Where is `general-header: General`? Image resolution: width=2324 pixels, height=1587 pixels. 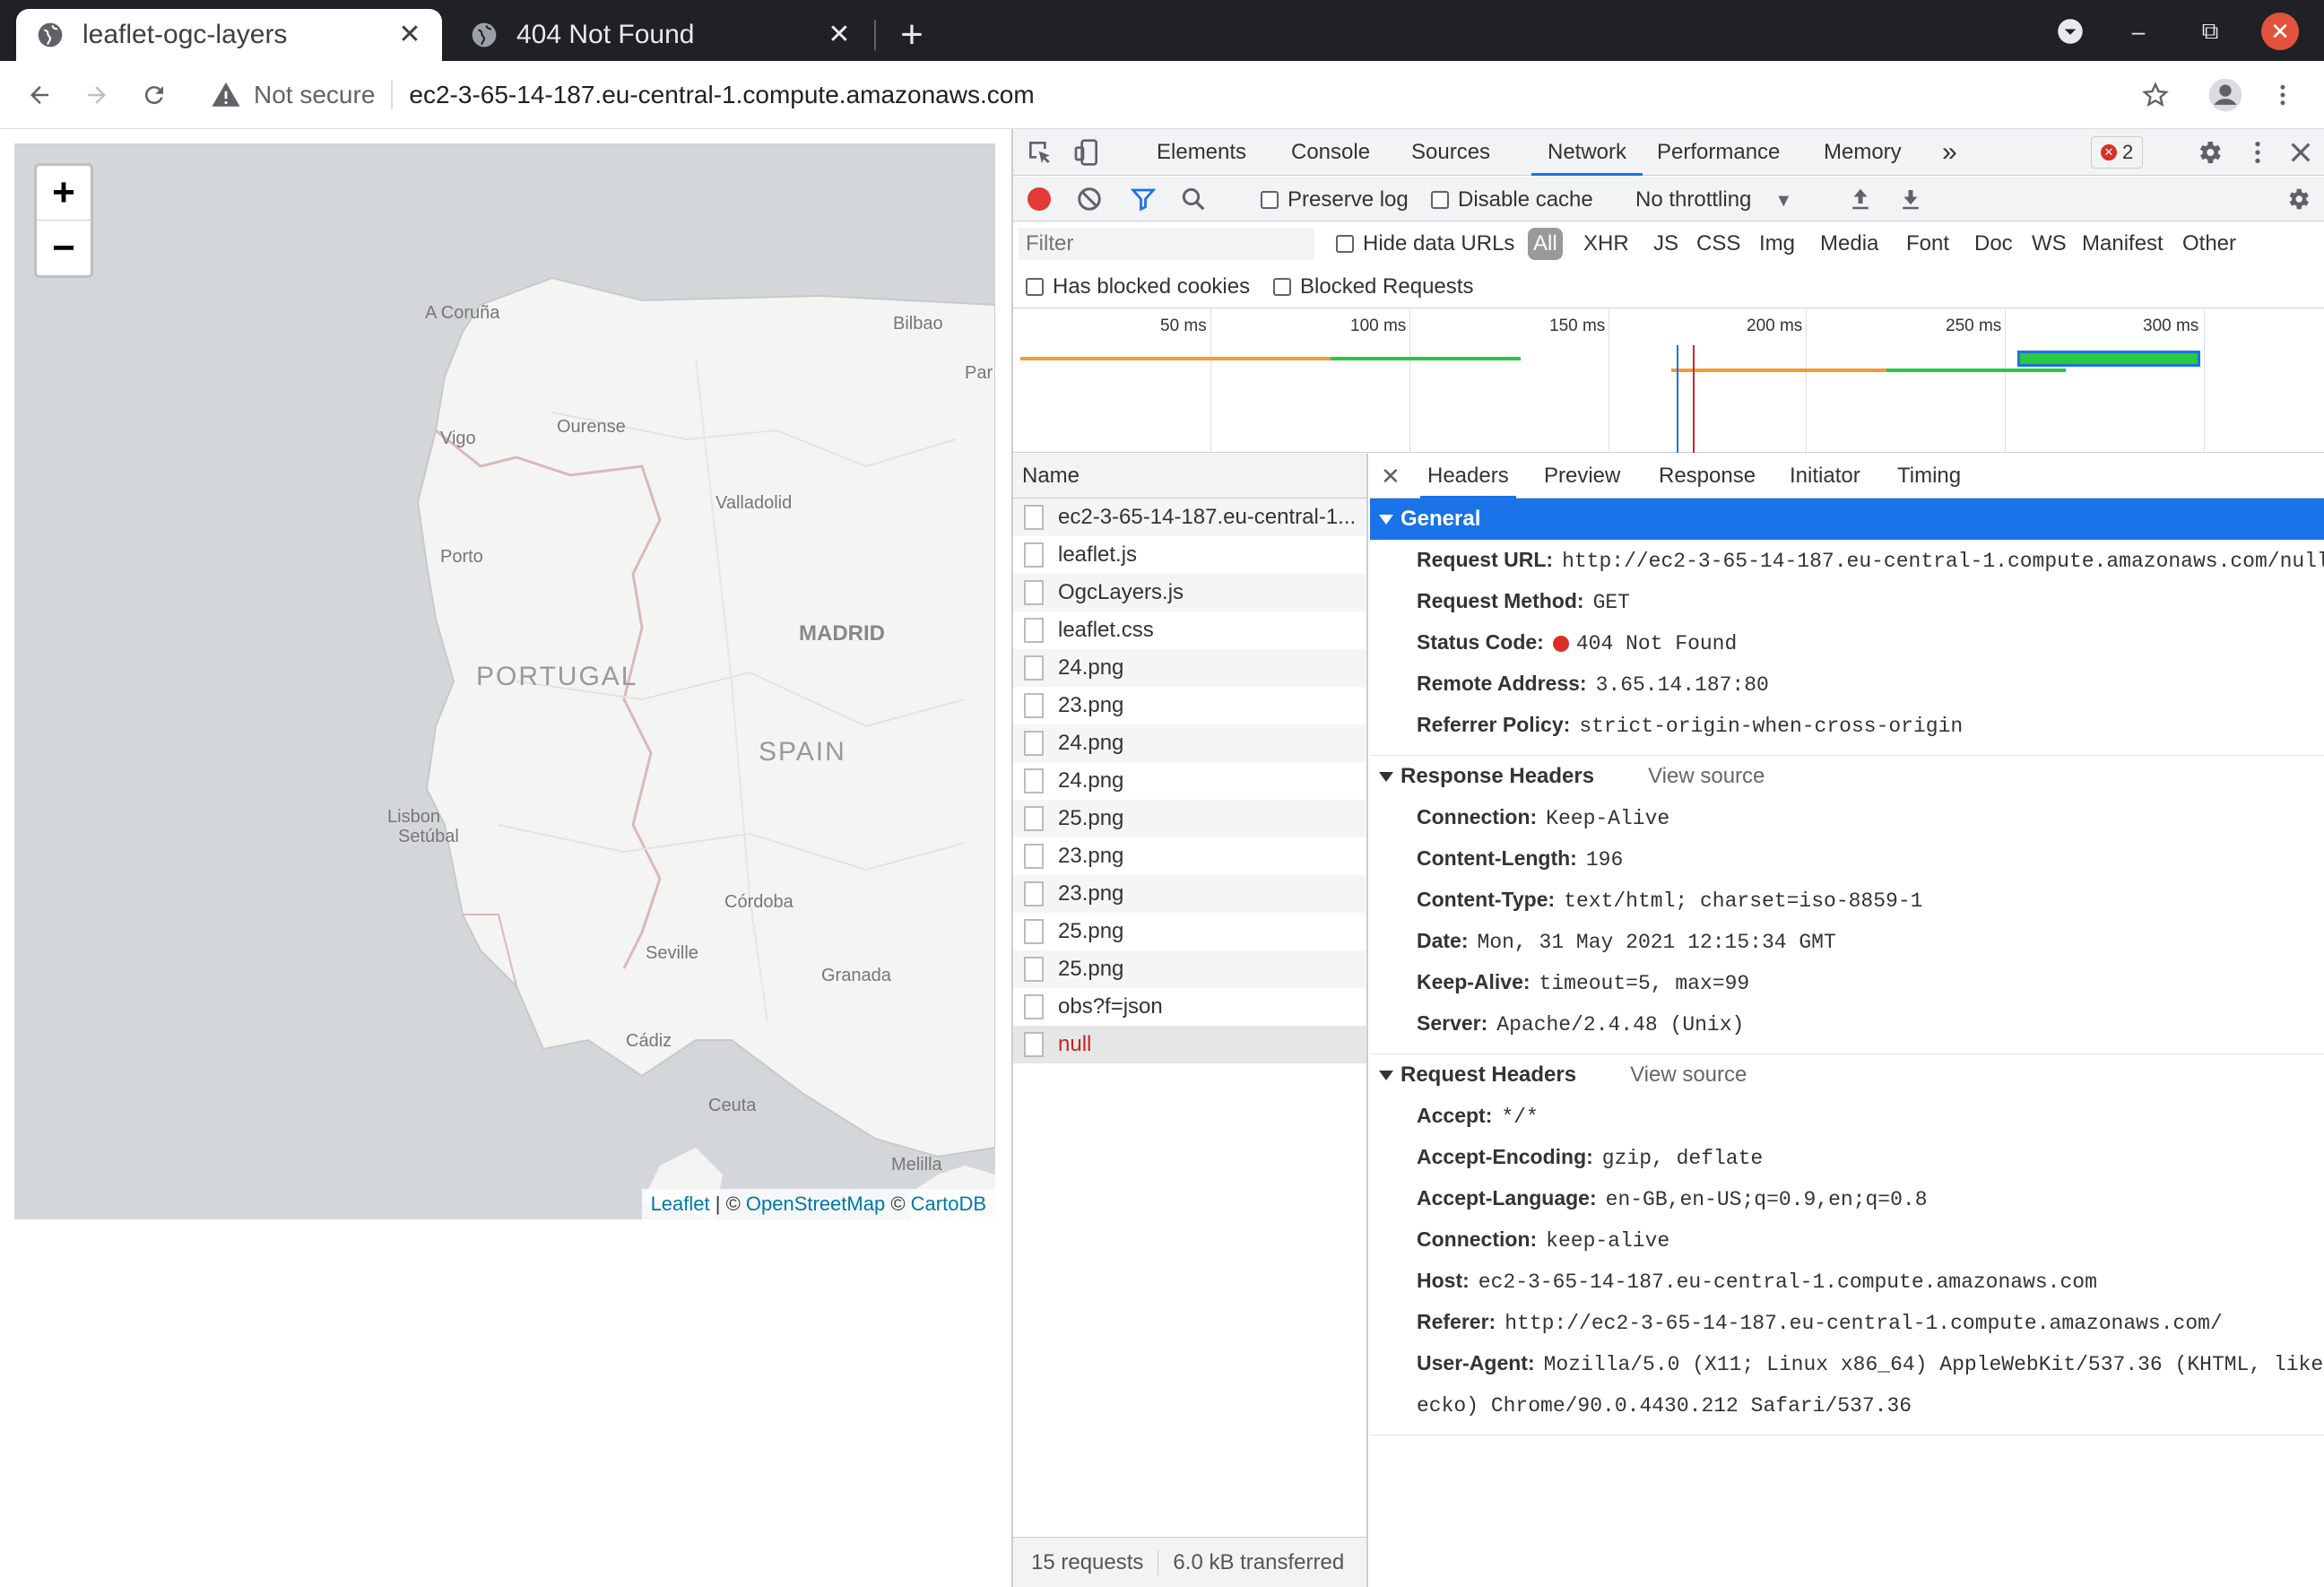 general-header: General is located at coordinates (1847, 519).